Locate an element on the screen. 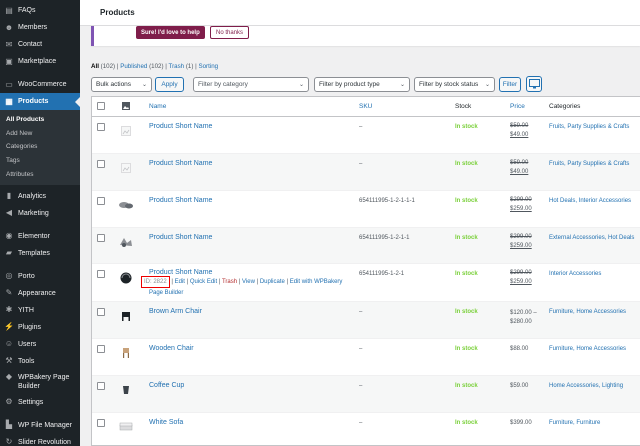 This screenshot has height=446, width=640. view-published-link: Published is located at coordinates (133, 66).